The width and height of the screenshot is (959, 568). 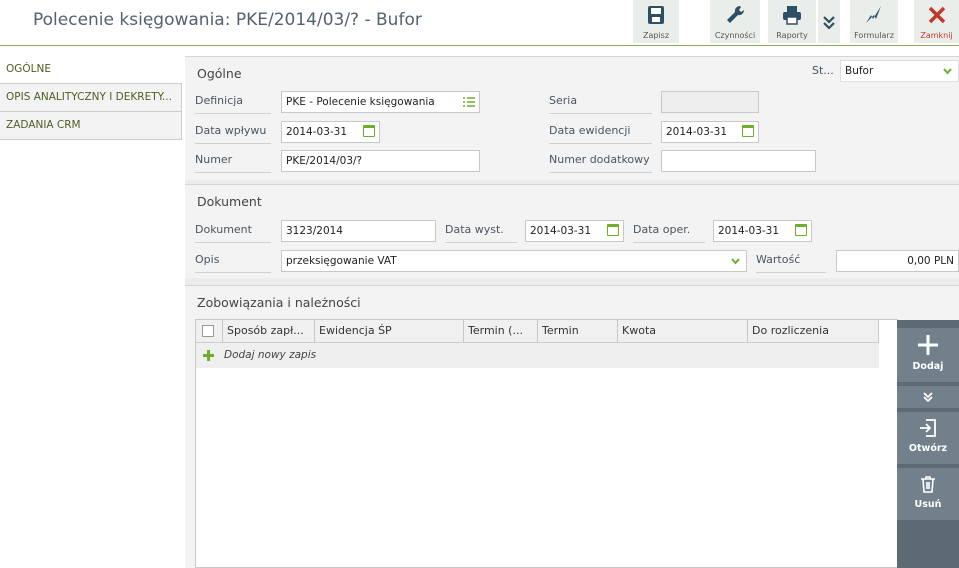 What do you see at coordinates (928, 438) in the screenshot?
I see `open-button: Otwórz` at bounding box center [928, 438].